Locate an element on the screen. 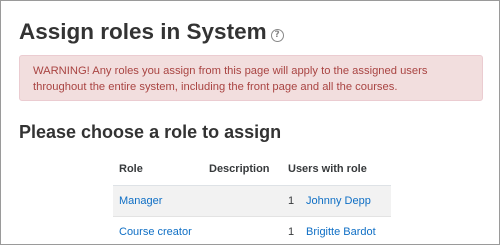 This screenshot has height=245, width=500. users-cell: 1 Johnny Depp is located at coordinates (336, 201).